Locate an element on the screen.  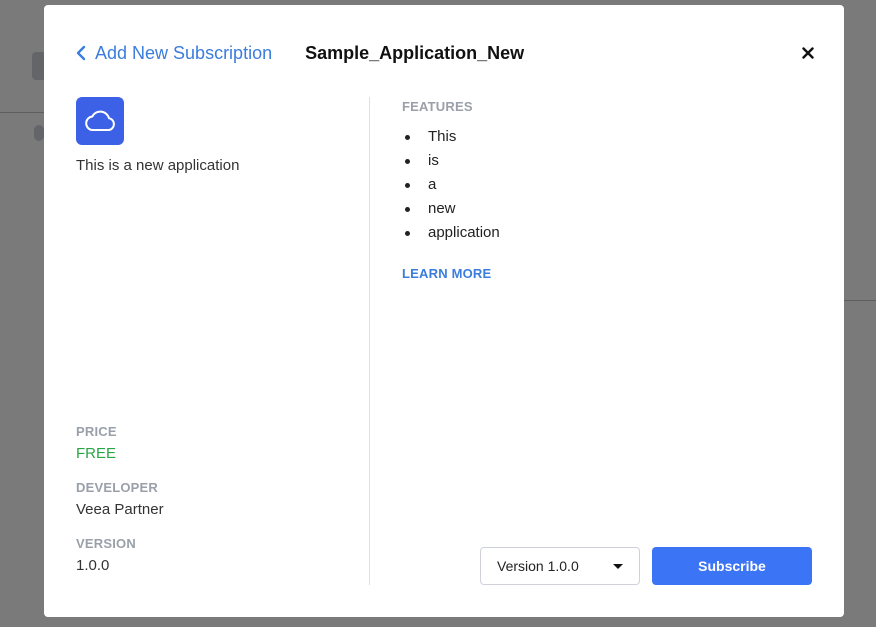
developer-label: DEVELOPER is located at coordinates (117, 487).